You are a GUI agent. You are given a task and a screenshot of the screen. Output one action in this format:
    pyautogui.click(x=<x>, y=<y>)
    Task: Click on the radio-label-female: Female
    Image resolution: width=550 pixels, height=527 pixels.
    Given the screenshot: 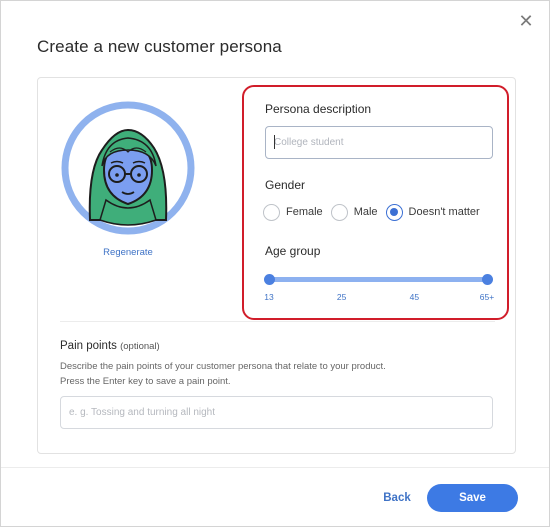 What is the action you would take?
    pyautogui.click(x=304, y=212)
    